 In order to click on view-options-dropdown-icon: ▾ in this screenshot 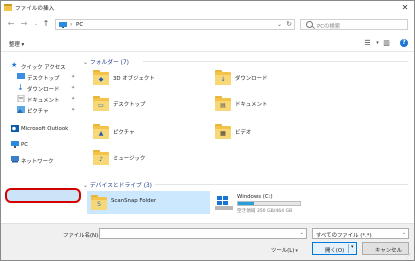, I will do `click(377, 43)`.